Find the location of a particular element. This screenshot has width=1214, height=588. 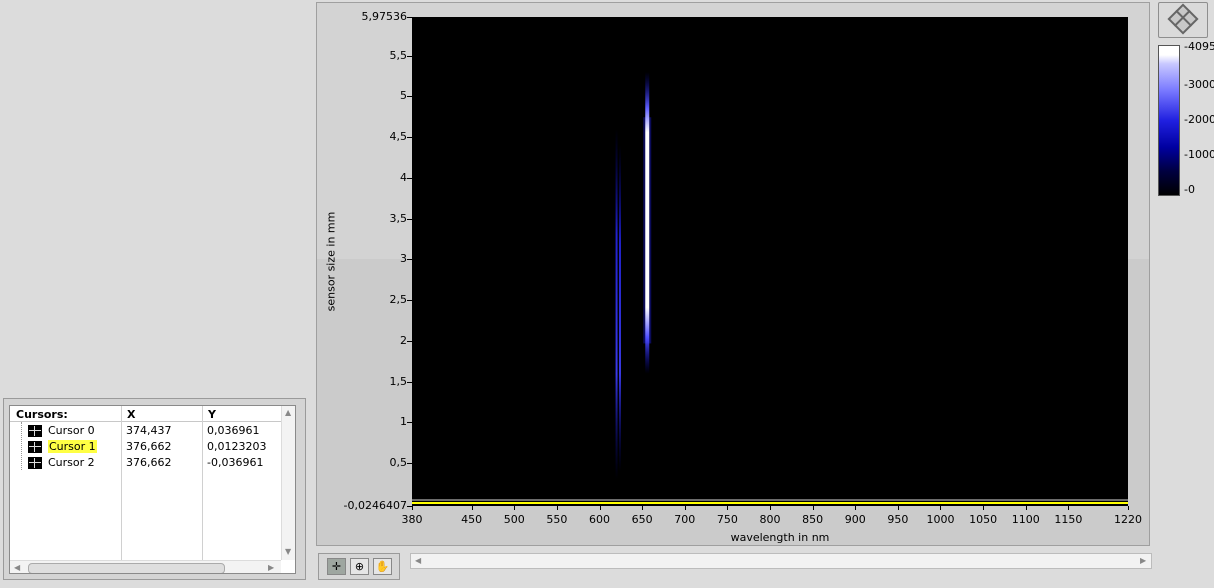

cursor-name: Cursor 0 is located at coordinates (71, 430).